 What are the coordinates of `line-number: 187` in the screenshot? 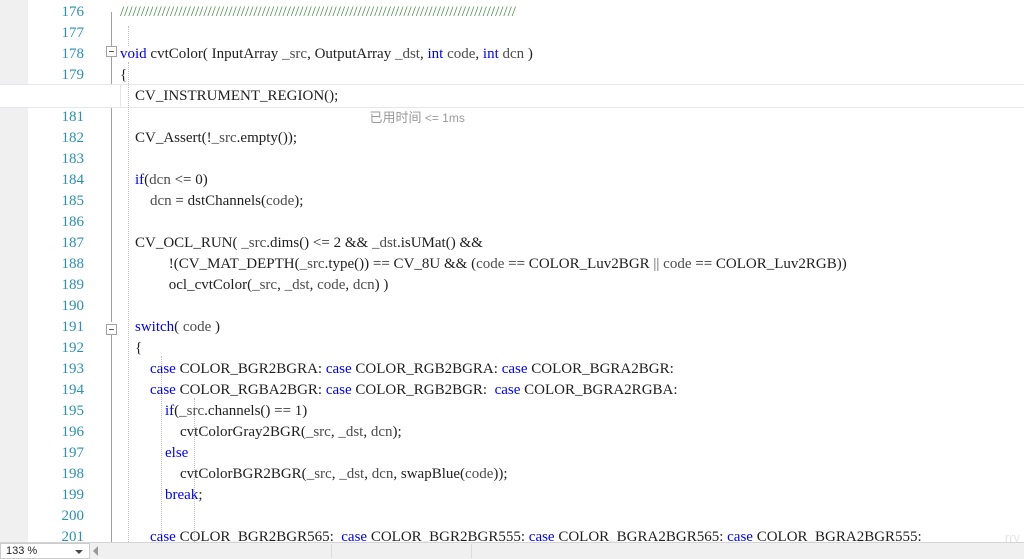 It's located at (73, 243).